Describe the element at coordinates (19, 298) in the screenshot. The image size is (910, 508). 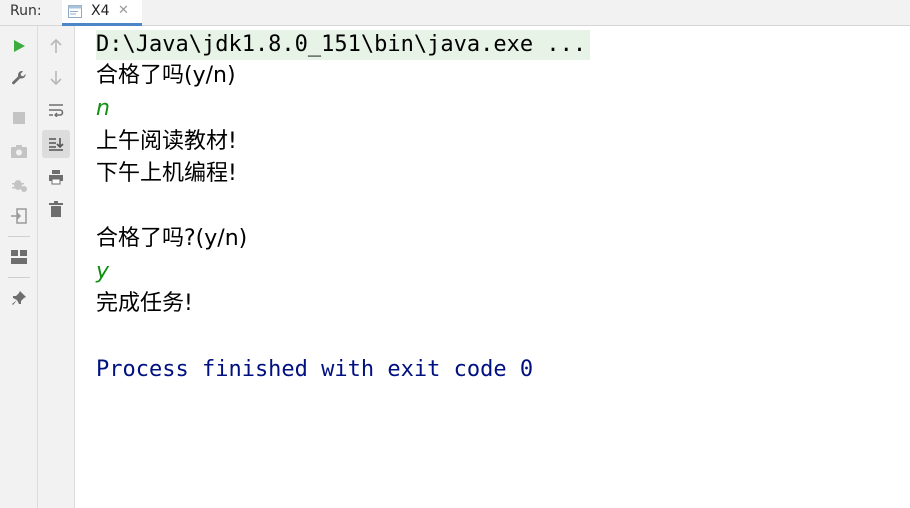
I see `pin-icon` at that location.